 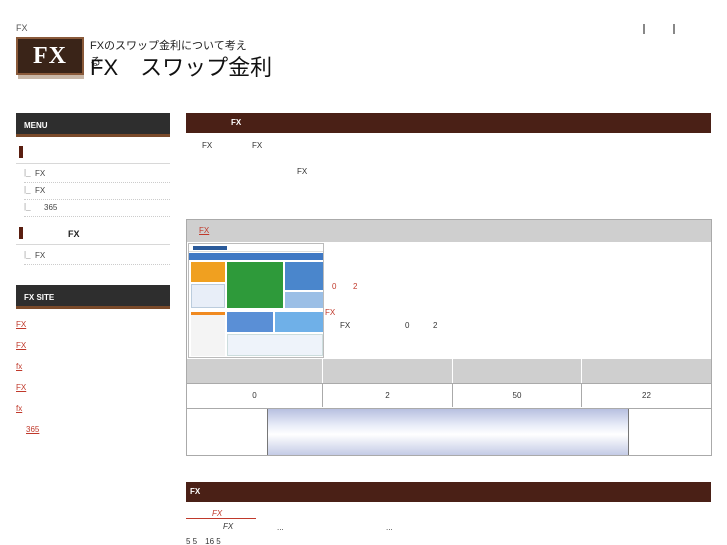 I want to click on section-heading: FX, so click(x=448, y=123).